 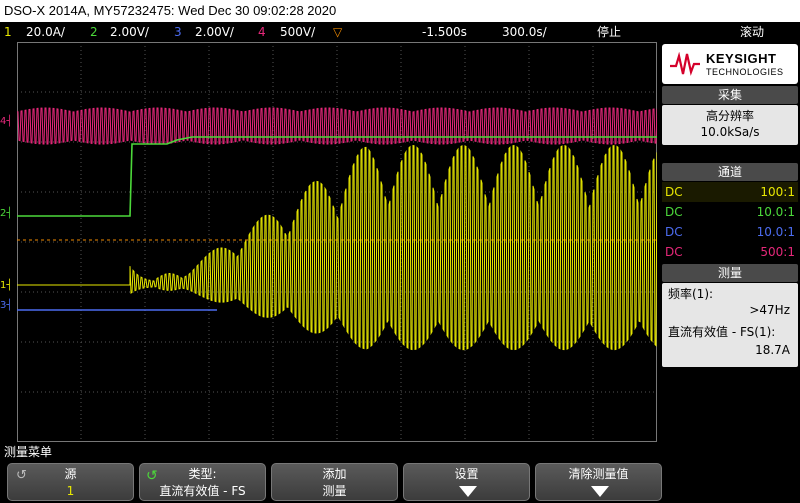 What do you see at coordinates (598, 474) in the screenshot?
I see `softkey-clear-label: 清除测量值` at bounding box center [598, 474].